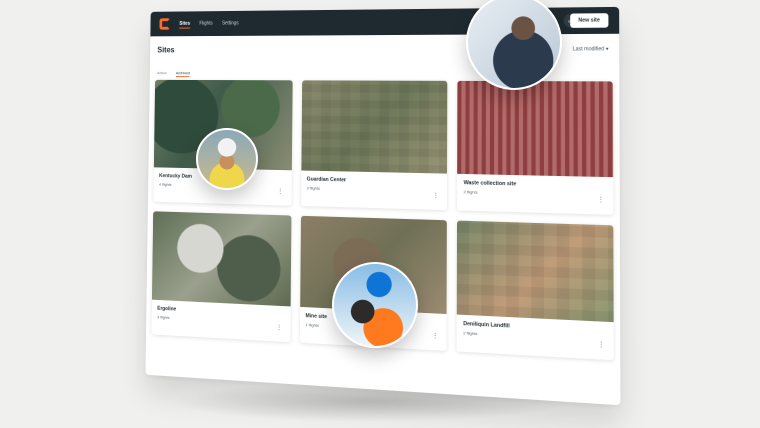 This screenshot has width=760, height=428. I want to click on tab-active: Active, so click(162, 73).